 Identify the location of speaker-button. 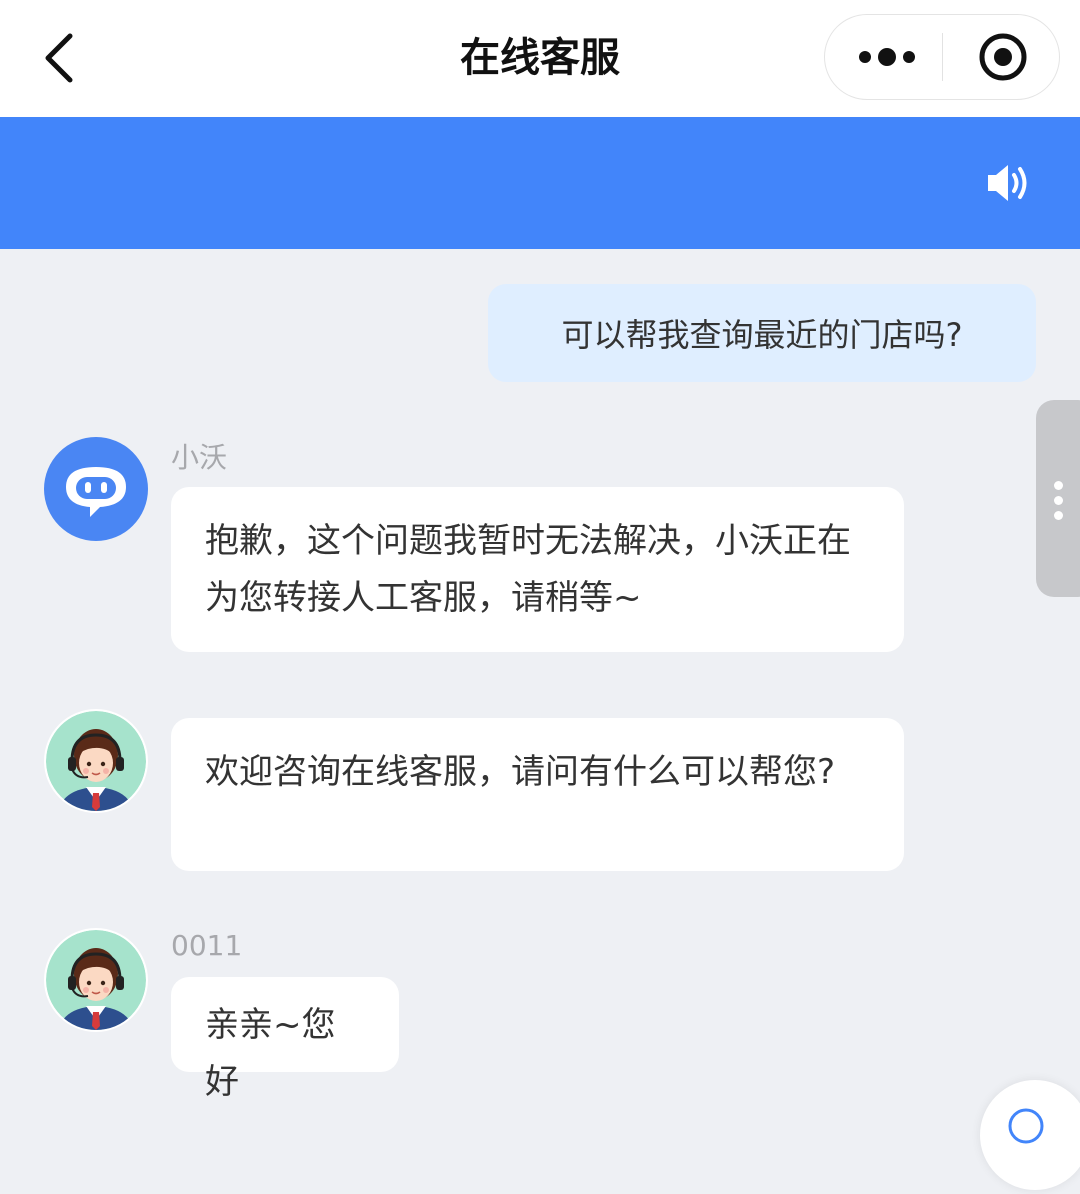
(1008, 183).